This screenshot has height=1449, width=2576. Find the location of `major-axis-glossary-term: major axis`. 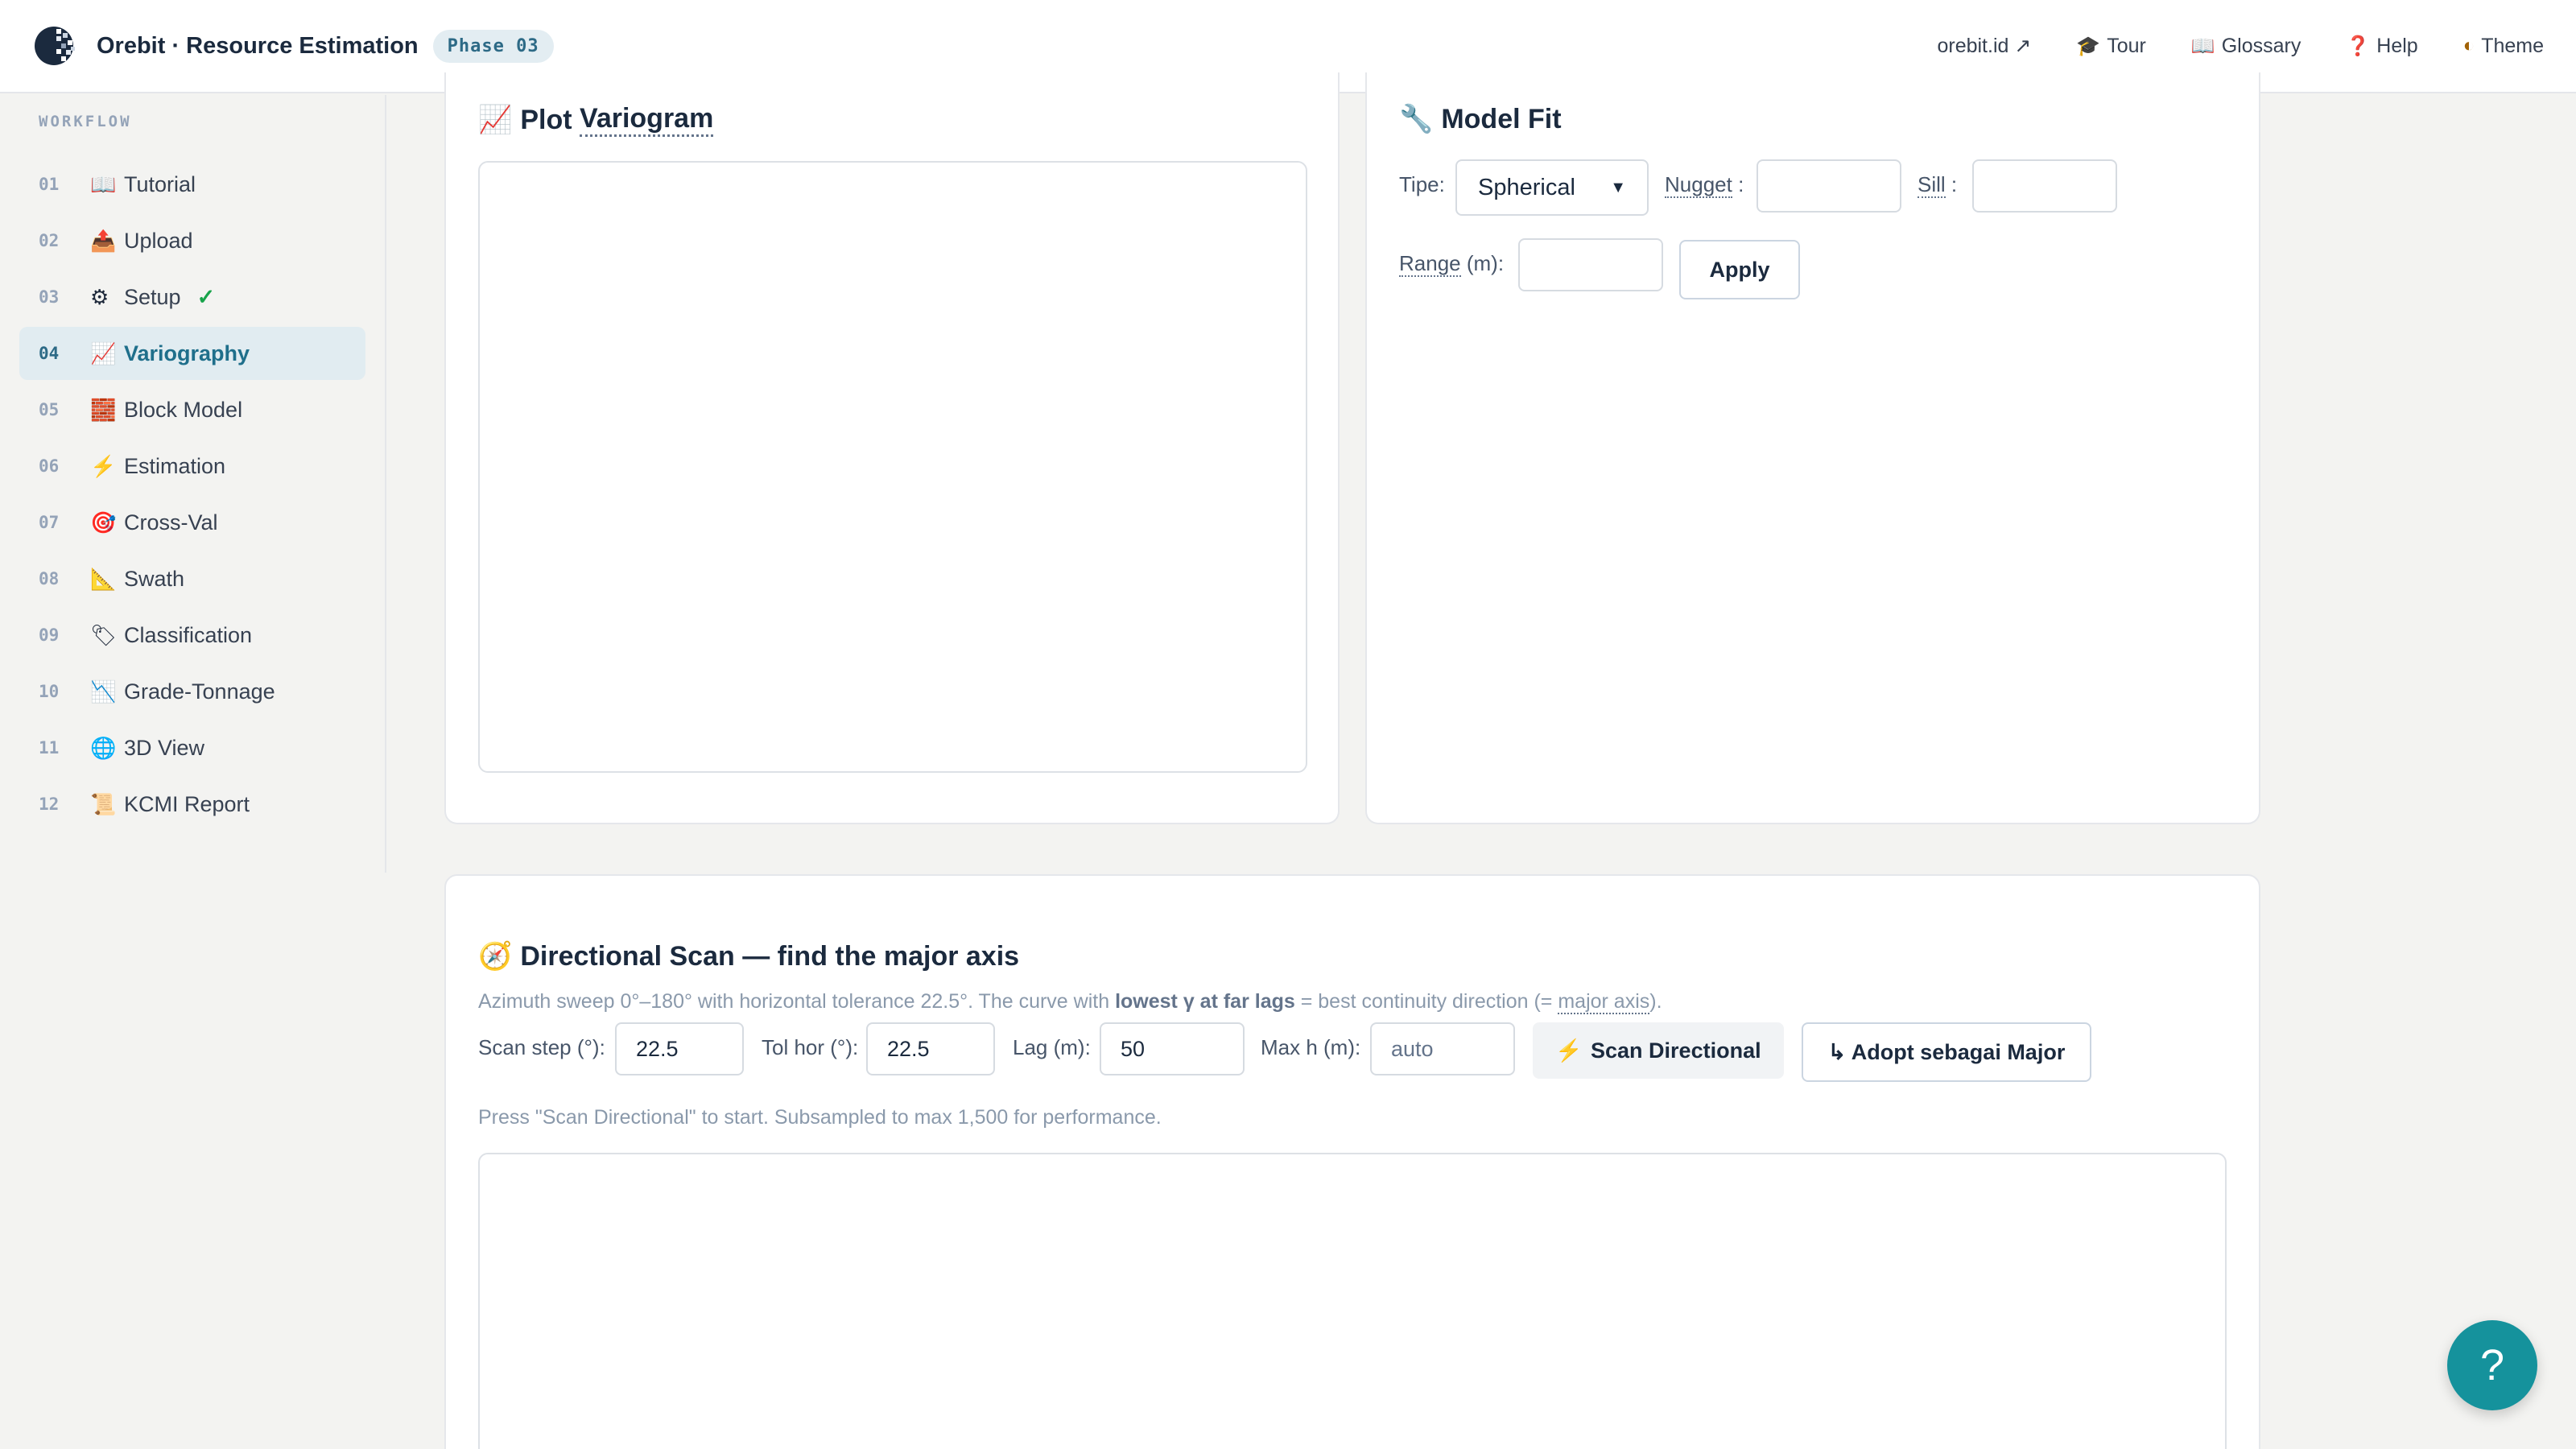

major-axis-glossary-term: major axis is located at coordinates (1604, 1002).